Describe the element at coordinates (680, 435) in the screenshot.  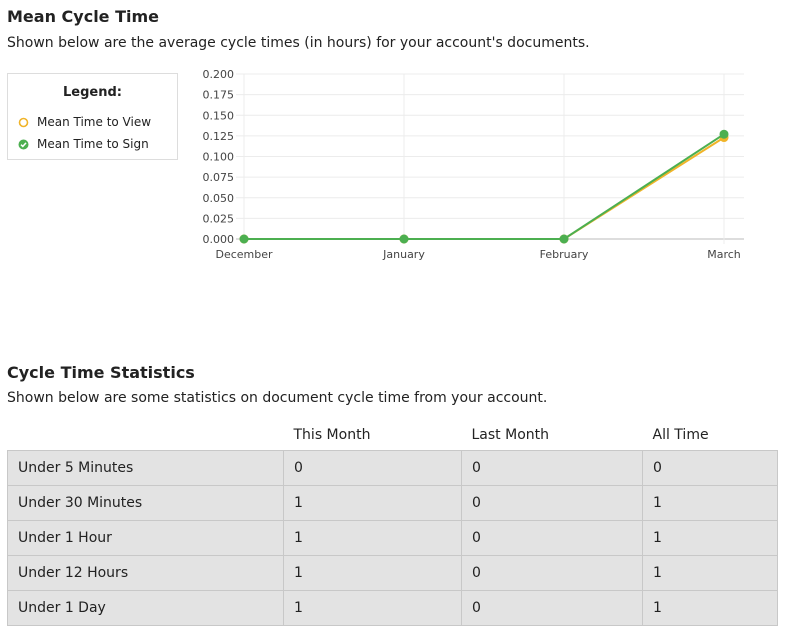
I see `header-all-time: All Time` at that location.